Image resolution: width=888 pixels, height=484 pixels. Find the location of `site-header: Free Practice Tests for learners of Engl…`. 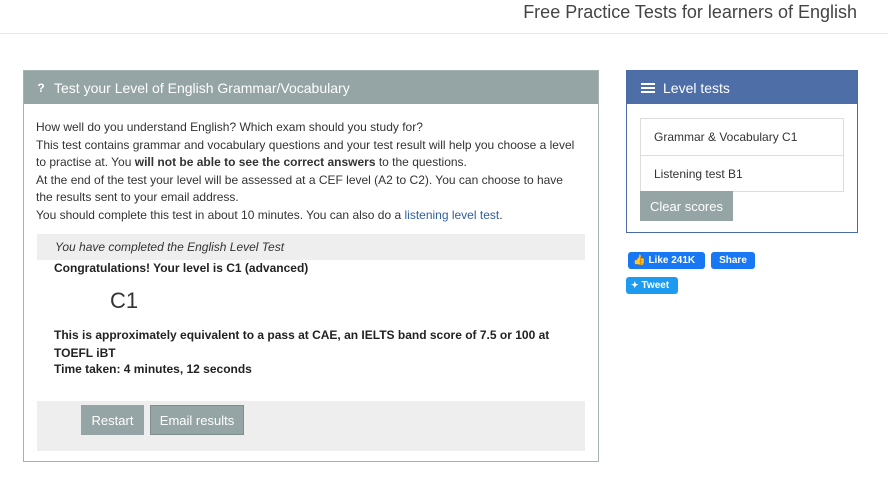

site-header: Free Practice Tests for learners of Engl… is located at coordinates (444, 17).